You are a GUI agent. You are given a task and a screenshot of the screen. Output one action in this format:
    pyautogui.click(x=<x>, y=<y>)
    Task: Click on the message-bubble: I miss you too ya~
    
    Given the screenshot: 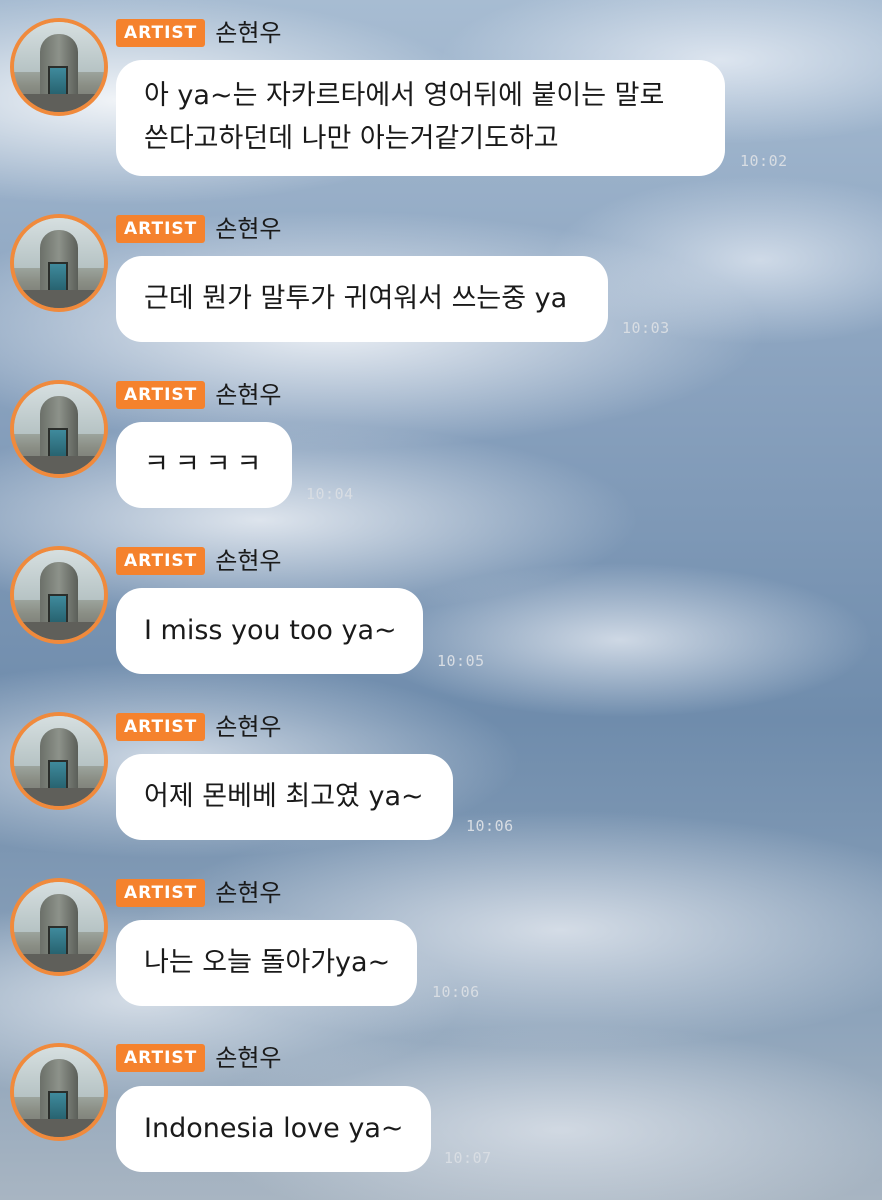 What is the action you would take?
    pyautogui.click(x=269, y=631)
    